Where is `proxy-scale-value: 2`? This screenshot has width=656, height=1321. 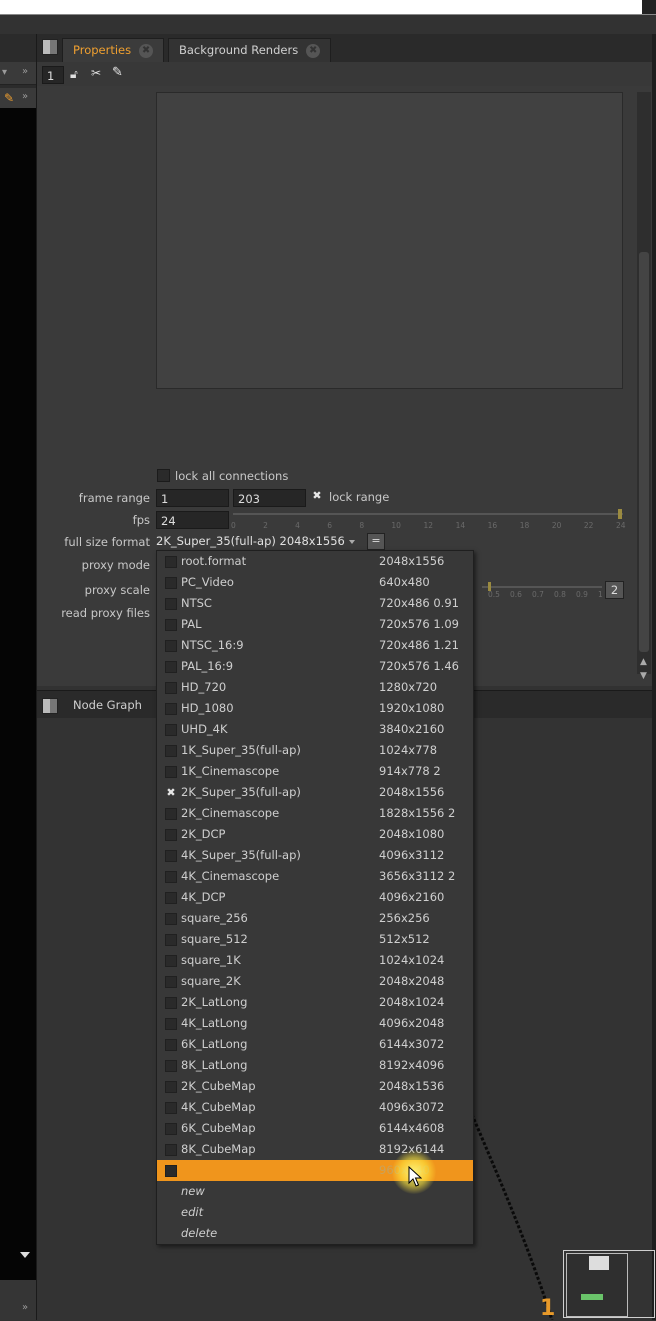 proxy-scale-value: 2 is located at coordinates (614, 590).